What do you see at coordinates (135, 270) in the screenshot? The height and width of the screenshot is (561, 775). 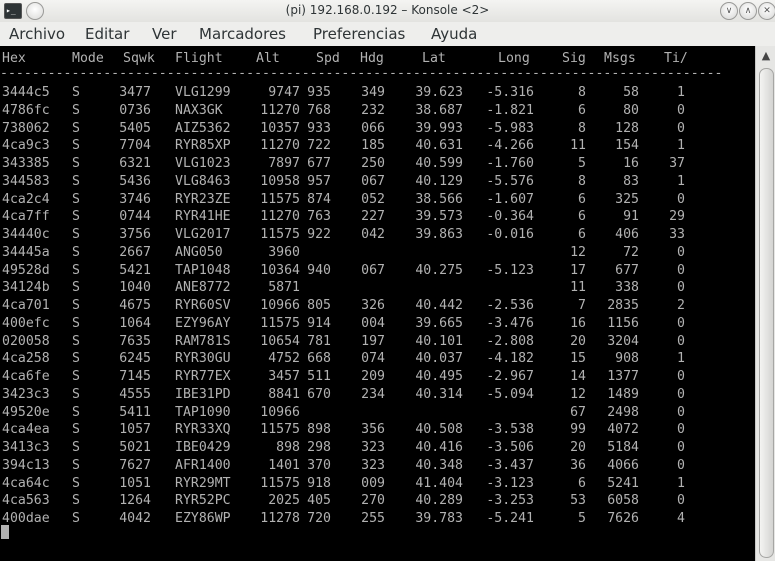 I see `col-sqwk: 5421` at bounding box center [135, 270].